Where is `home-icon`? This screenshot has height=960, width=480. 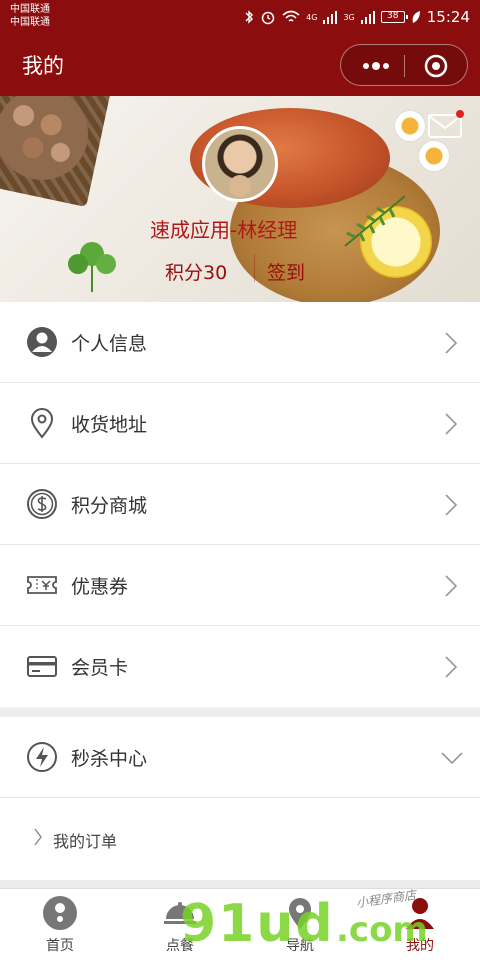
home-icon is located at coordinates (60, 913).